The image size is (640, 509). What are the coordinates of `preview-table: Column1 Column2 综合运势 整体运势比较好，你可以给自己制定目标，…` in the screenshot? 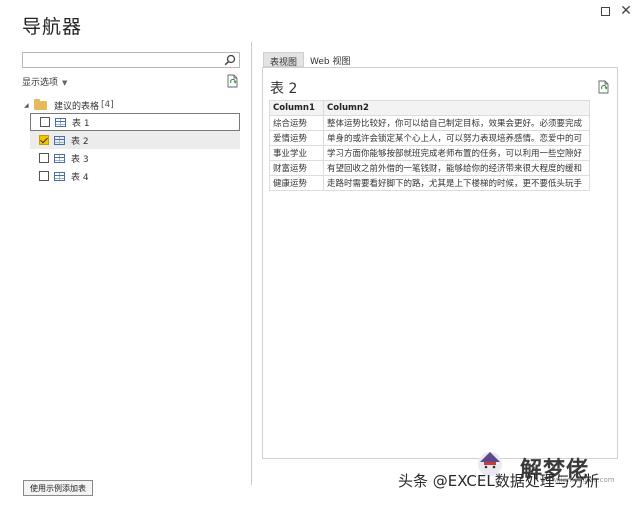 It's located at (429, 145).